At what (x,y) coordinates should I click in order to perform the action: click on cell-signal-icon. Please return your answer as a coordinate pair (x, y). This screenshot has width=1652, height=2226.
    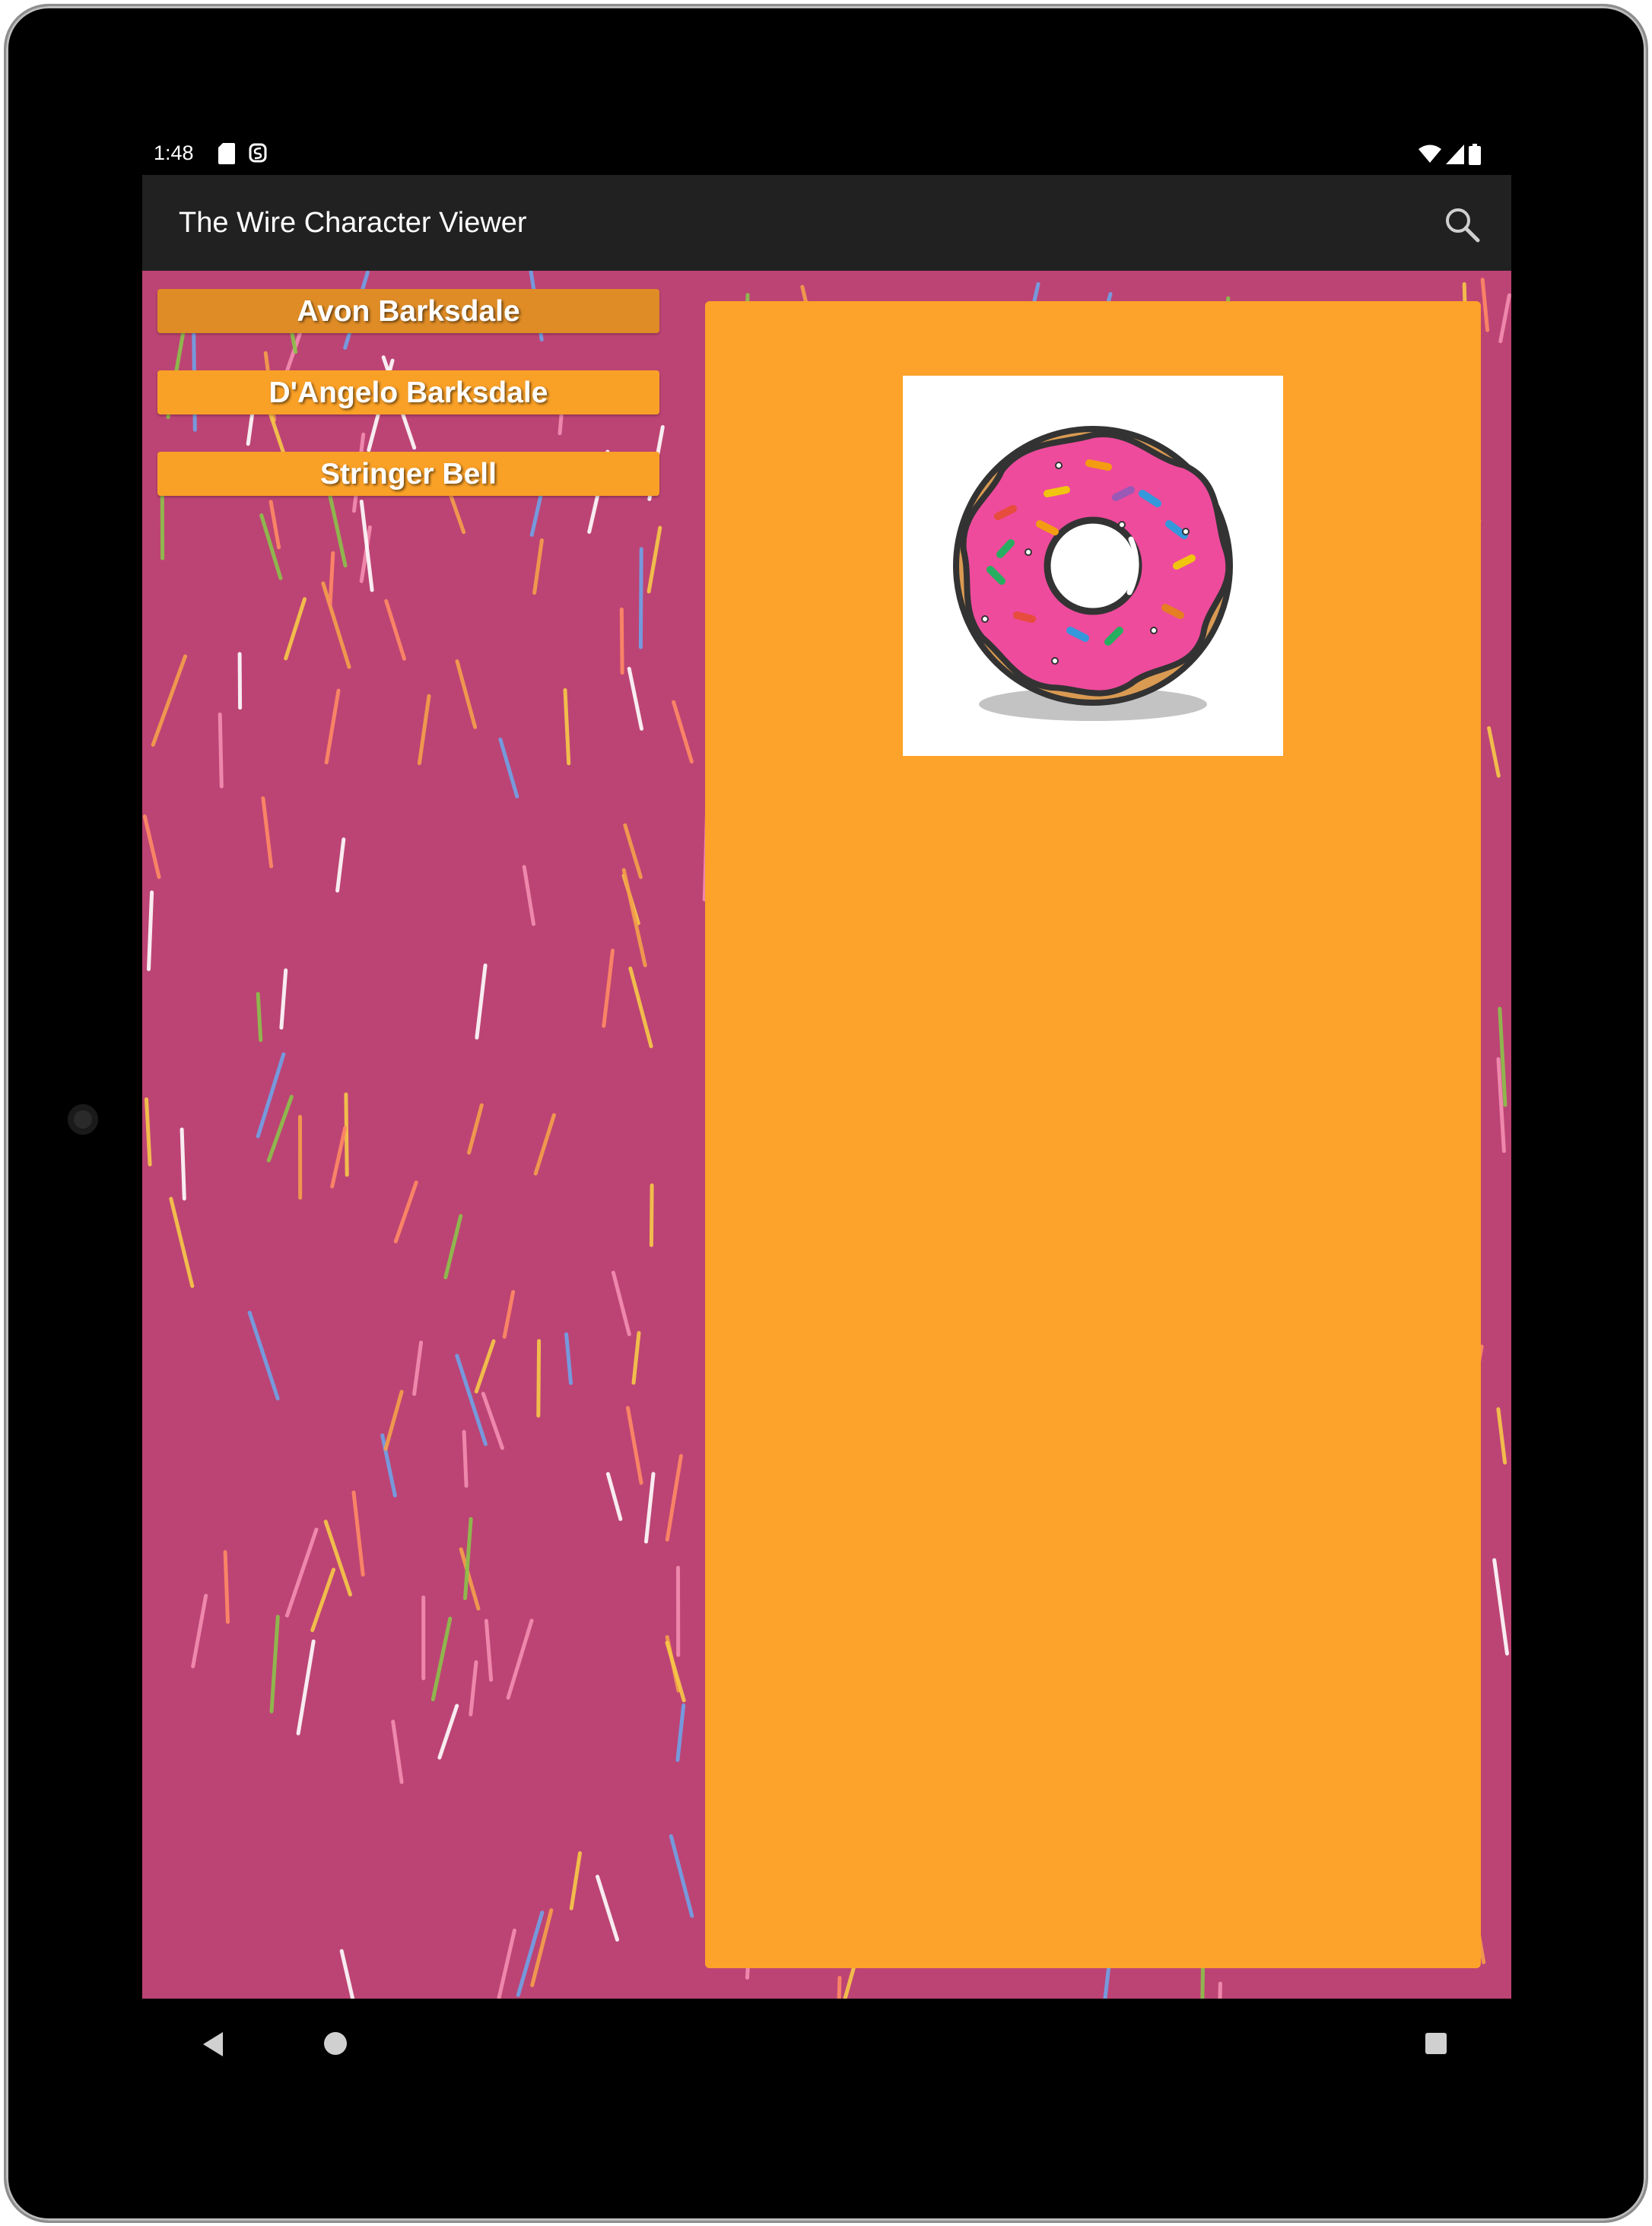
    Looking at the image, I should click on (1455, 154).